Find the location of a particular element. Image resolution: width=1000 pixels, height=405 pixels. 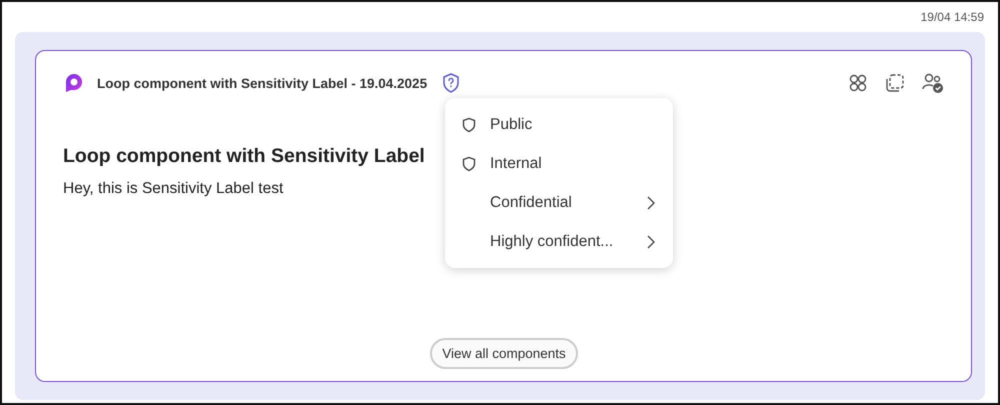

view-all-components-button: View all components is located at coordinates (504, 353).